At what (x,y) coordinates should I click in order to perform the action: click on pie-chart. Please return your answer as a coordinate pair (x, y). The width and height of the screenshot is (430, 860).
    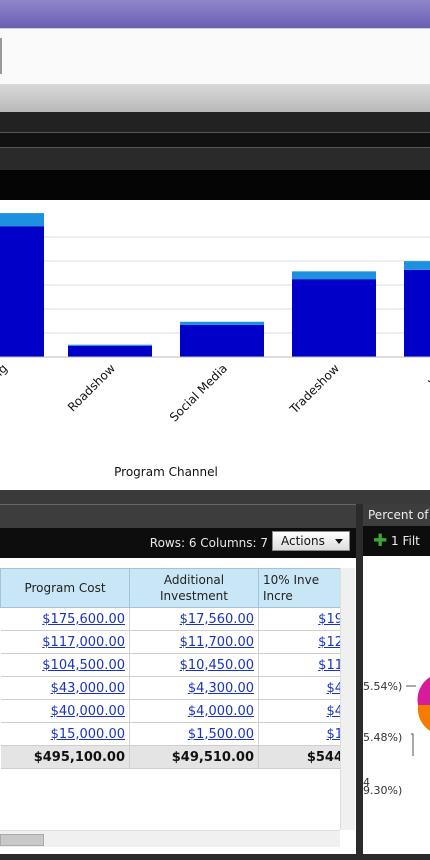
    Looking at the image, I should click on (418, 716).